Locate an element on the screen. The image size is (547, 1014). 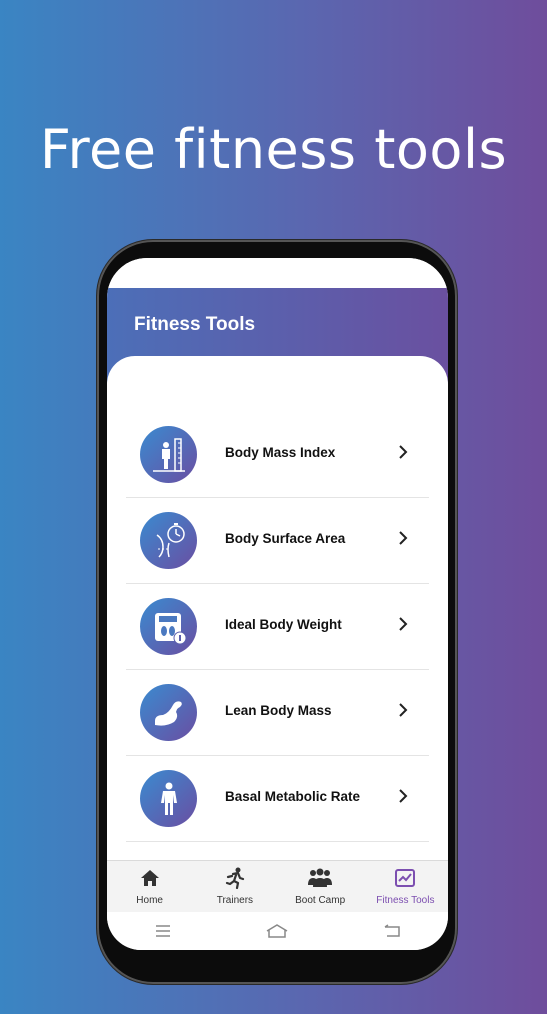
nav-item-fitness-tools: Fitness Tools is located at coordinates (405, 887).